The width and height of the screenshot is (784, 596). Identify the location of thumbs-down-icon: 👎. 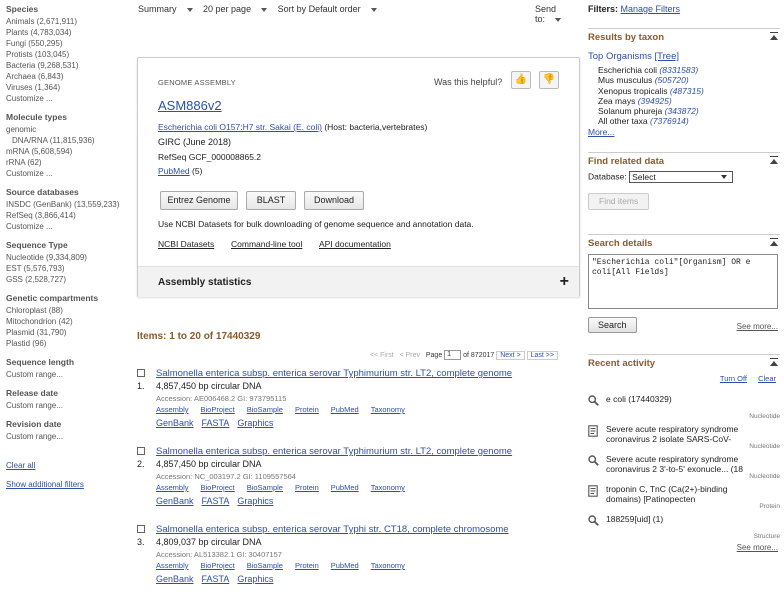
(549, 80).